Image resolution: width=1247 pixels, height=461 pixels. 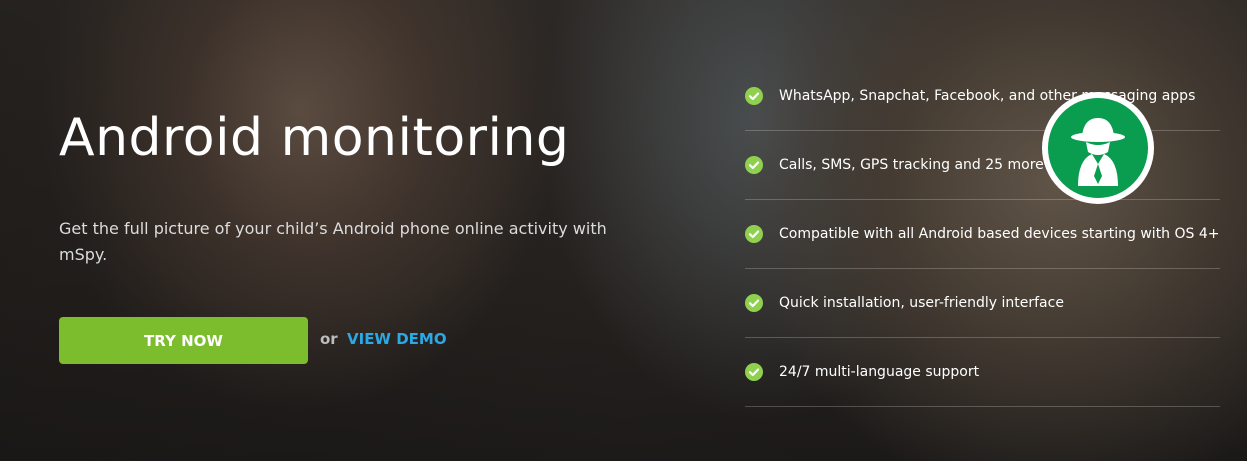 I want to click on feature-text: 24/7 multi-language support, so click(x=879, y=371).